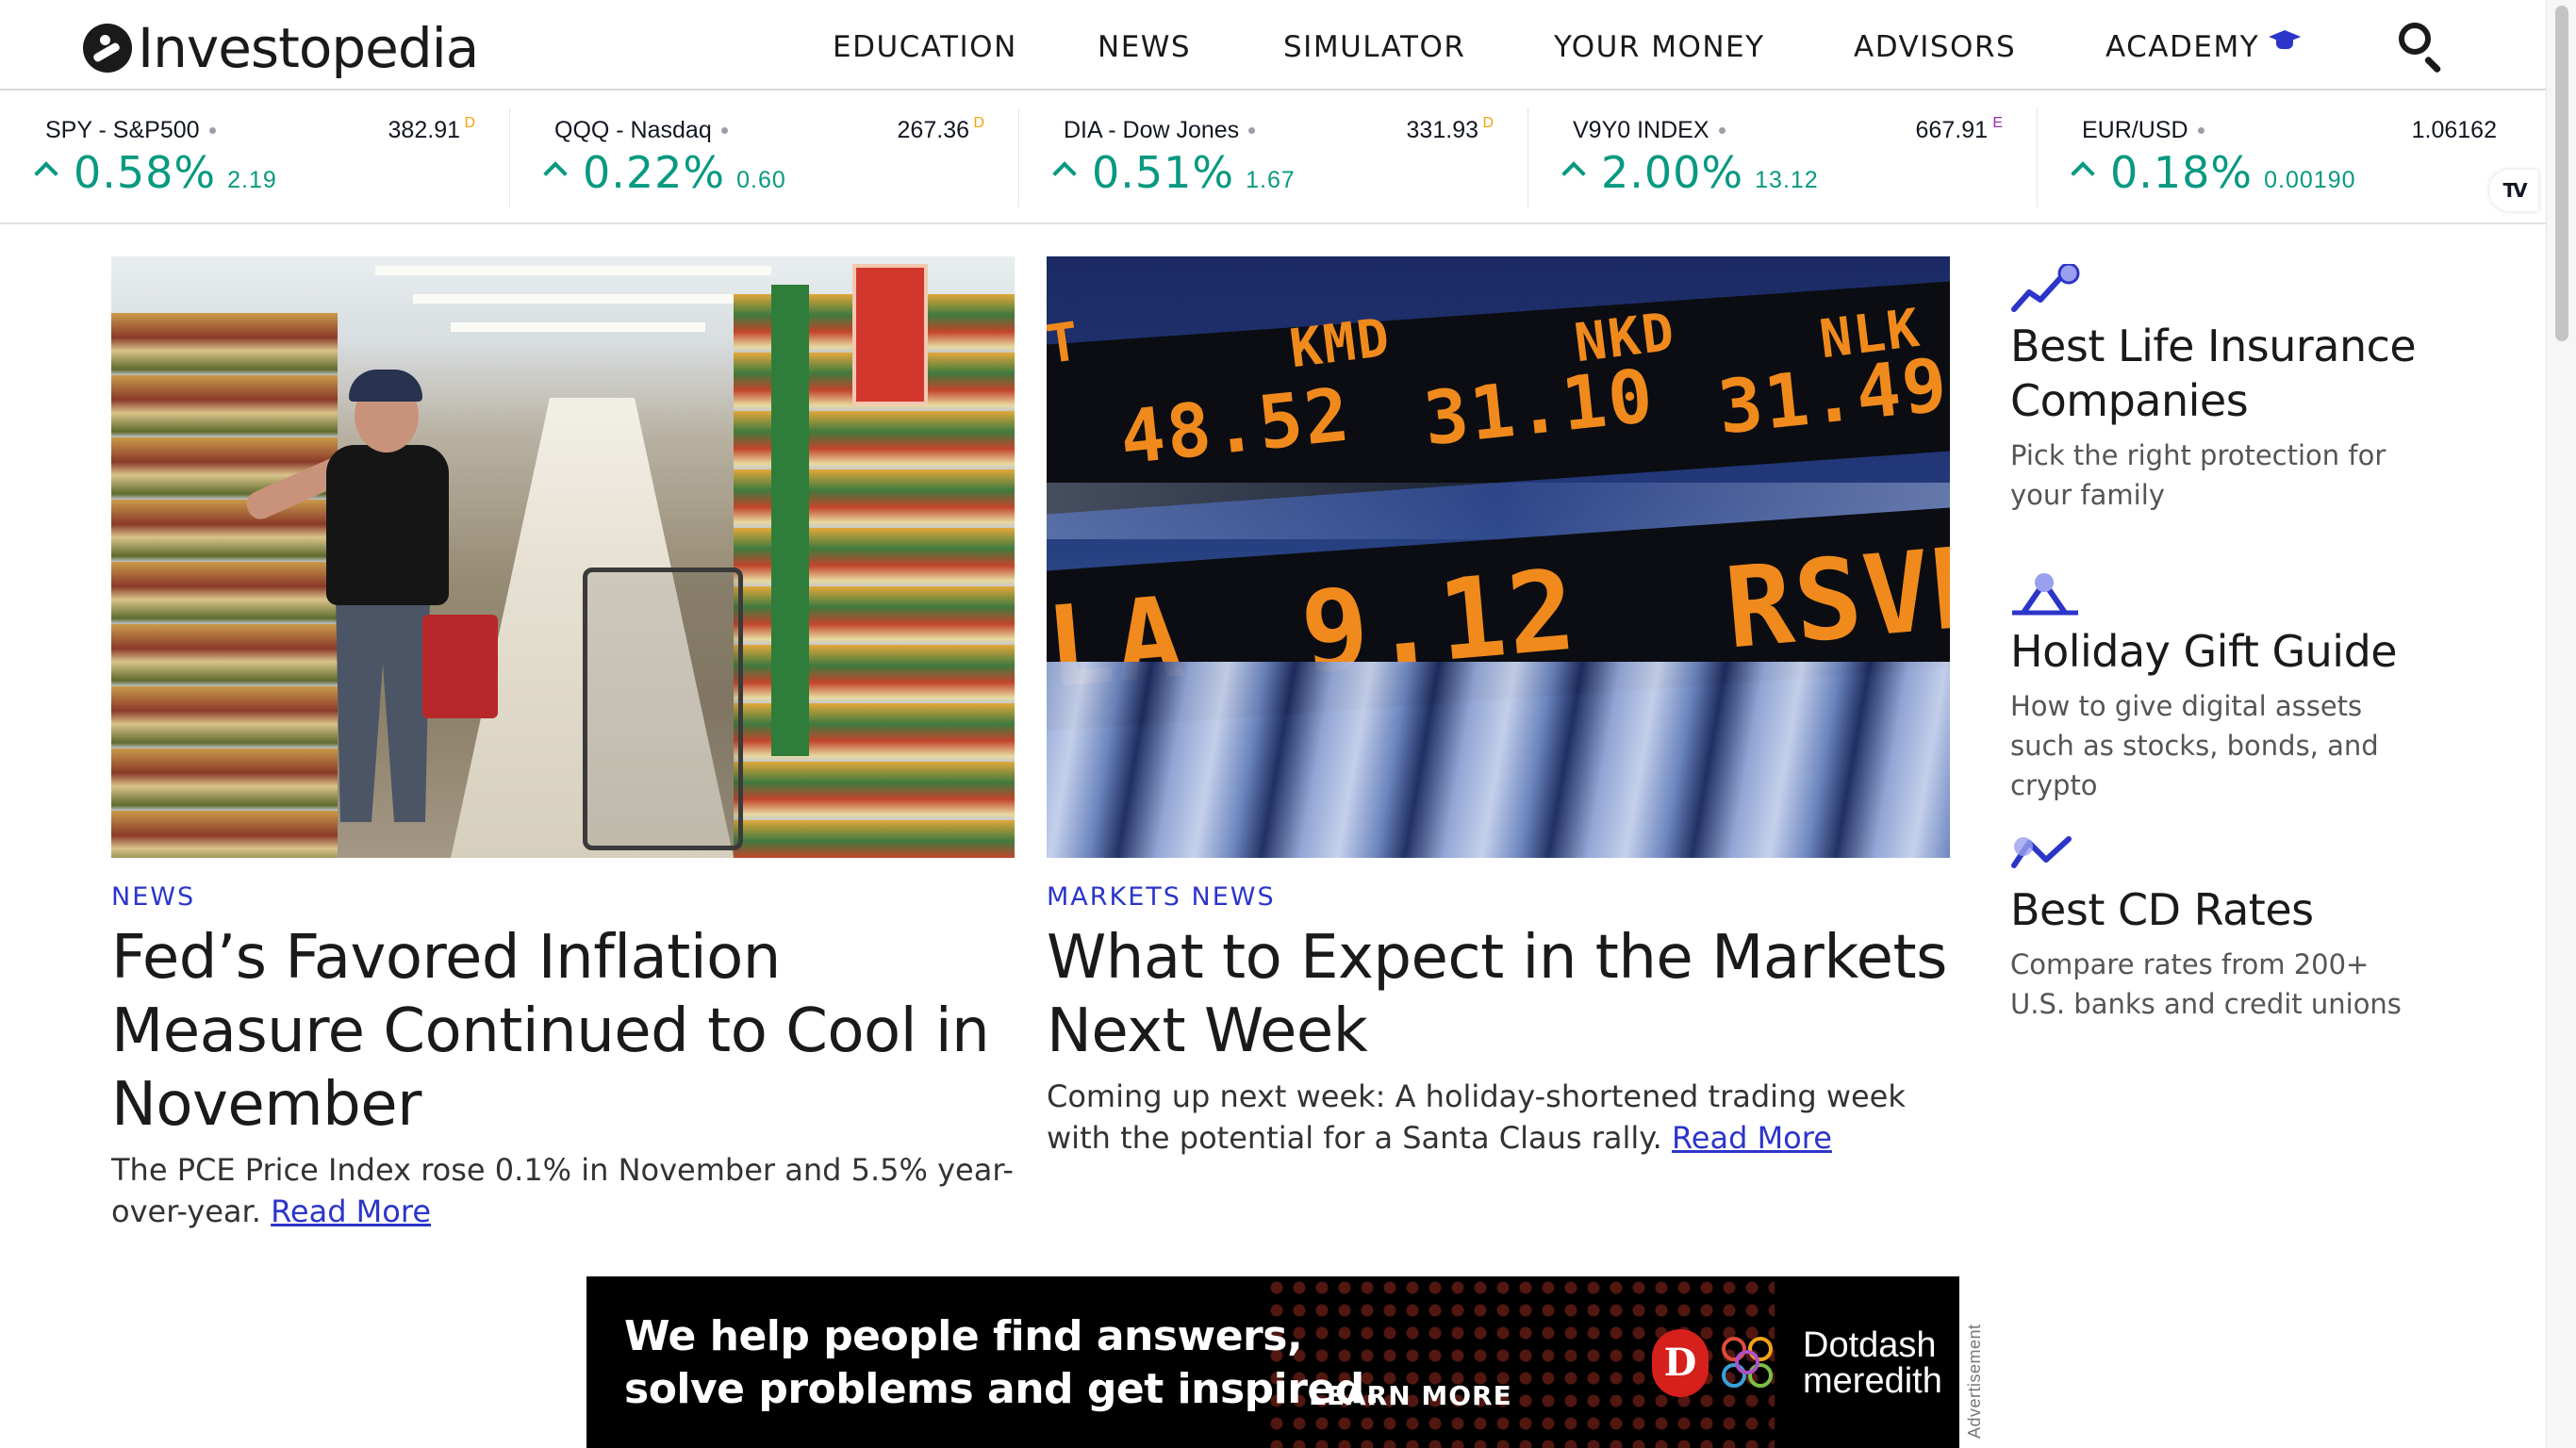 Image resolution: width=2576 pixels, height=1448 pixels. What do you see at coordinates (633, 130) in the screenshot?
I see `ticker-symbol: QQQ - Nasdaq` at bounding box center [633, 130].